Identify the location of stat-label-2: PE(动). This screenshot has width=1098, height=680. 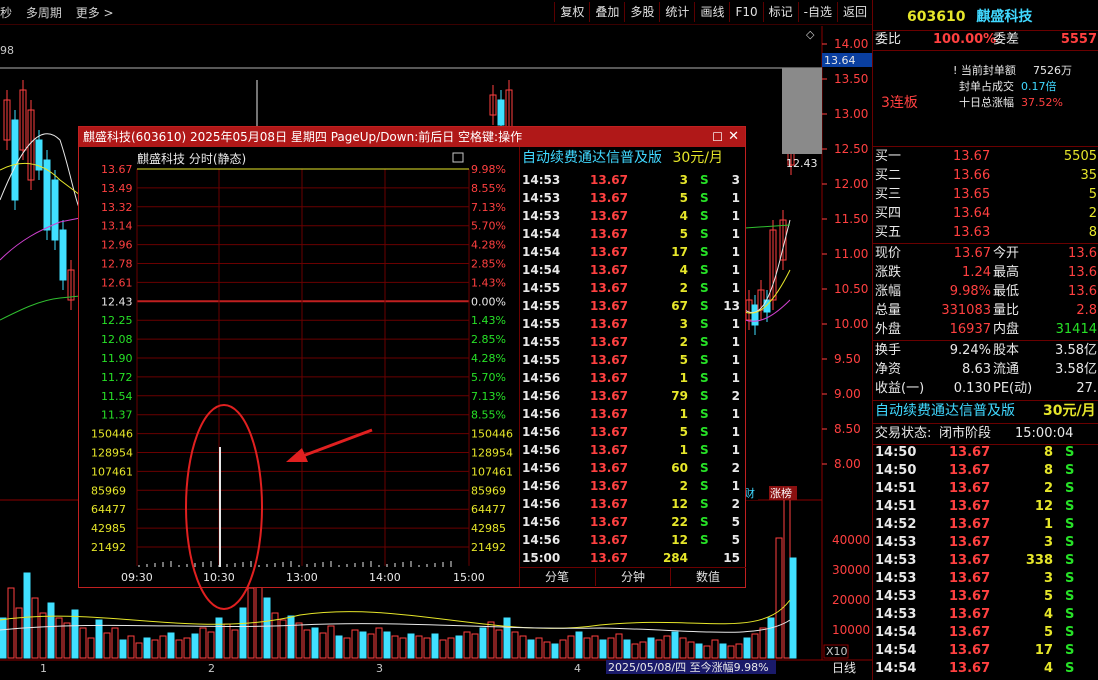
(1013, 388).